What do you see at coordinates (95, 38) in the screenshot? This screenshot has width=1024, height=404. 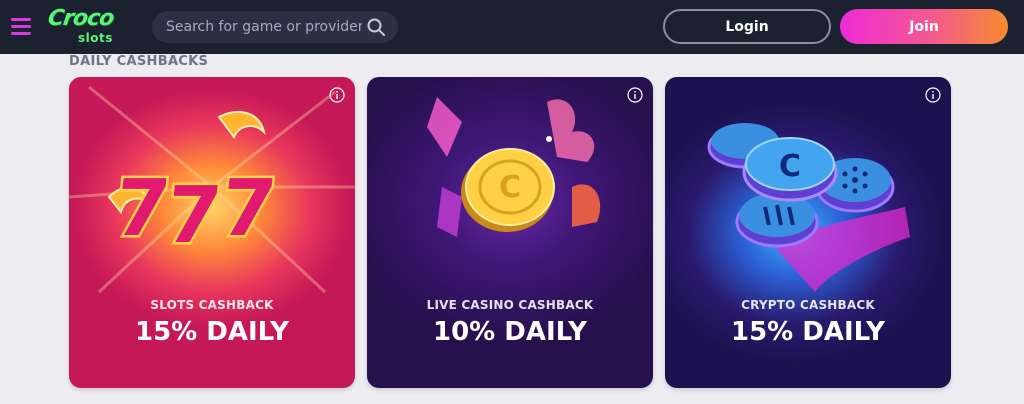 I see `logo-subtext: slots` at bounding box center [95, 38].